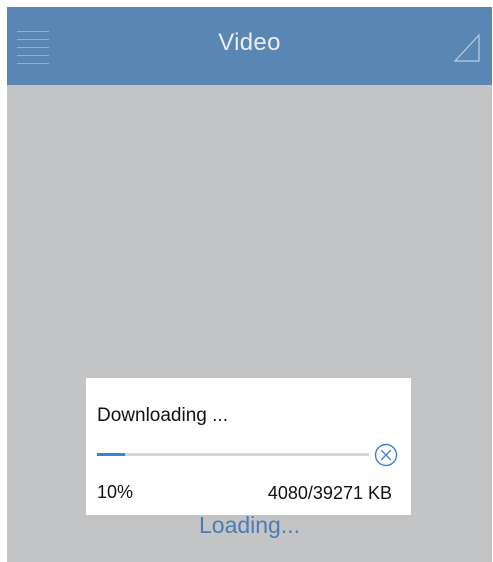 Image resolution: width=493 pixels, height=562 pixels. I want to click on cancel-circle-x-icon, so click(386, 455).